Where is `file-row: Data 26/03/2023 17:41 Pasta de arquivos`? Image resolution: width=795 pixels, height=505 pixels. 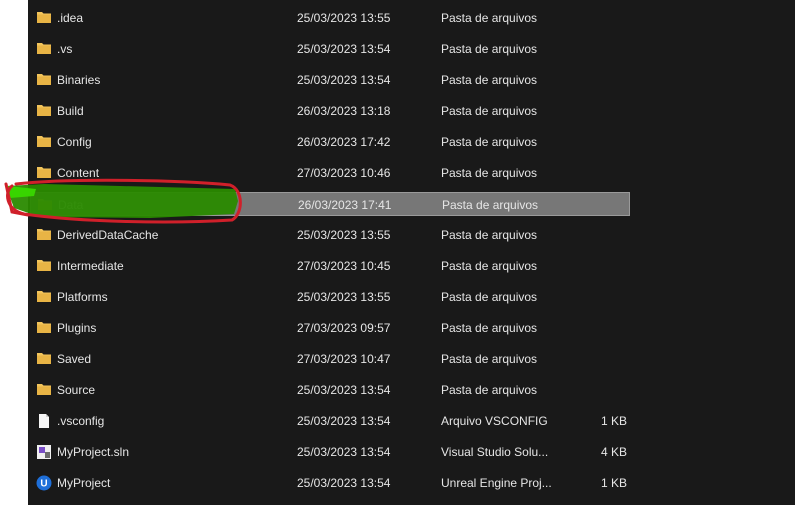 file-row: Data 26/03/2023 17:41 Pasta de arquivos is located at coordinates (330, 204).